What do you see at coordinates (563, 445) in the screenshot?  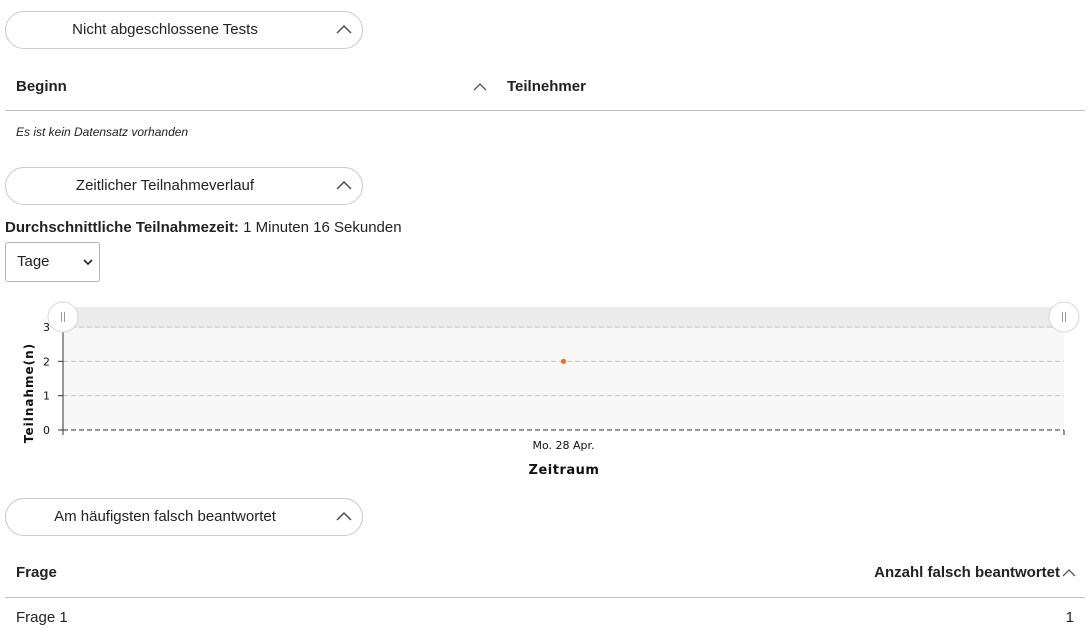 I see `x-tick-label: Mo. 28 Apr.` at bounding box center [563, 445].